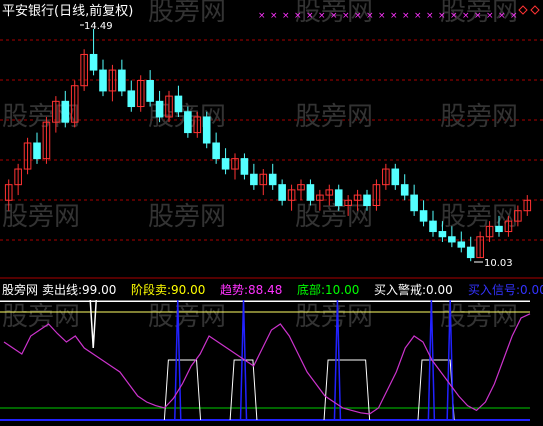 The height and width of the screenshot is (426, 543). Describe the element at coordinates (251, 290) in the screenshot. I see `indicator-item: 趋势:88.48` at that location.